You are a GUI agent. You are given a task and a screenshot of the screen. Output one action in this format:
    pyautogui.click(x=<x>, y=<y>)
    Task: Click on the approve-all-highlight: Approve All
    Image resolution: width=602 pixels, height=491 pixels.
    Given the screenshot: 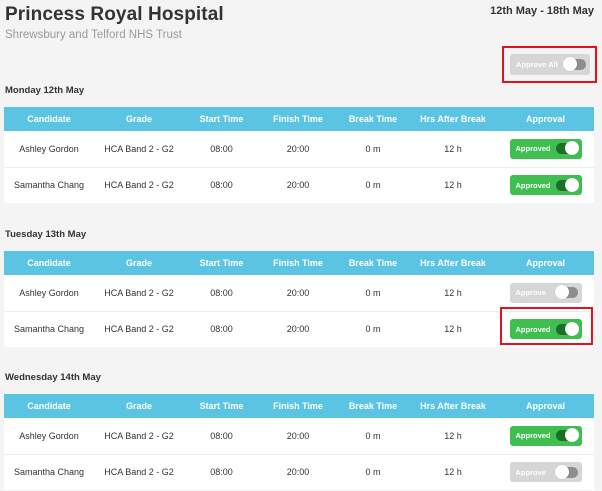 What is the action you would take?
    pyautogui.click(x=549, y=64)
    